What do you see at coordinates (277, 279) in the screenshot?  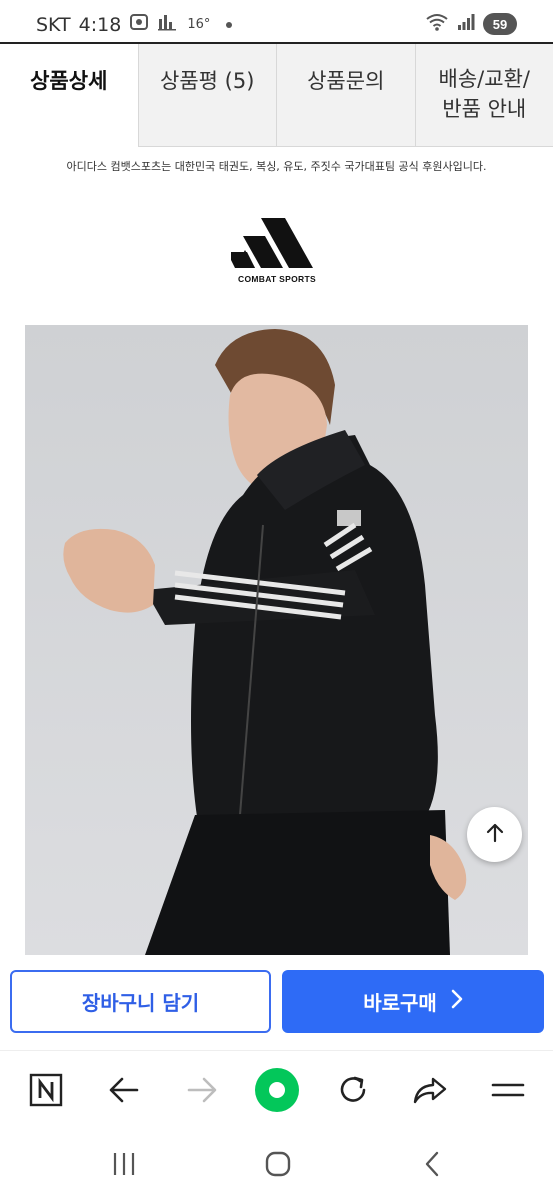 I see `logo-caption: COMBAT SPORTS` at bounding box center [277, 279].